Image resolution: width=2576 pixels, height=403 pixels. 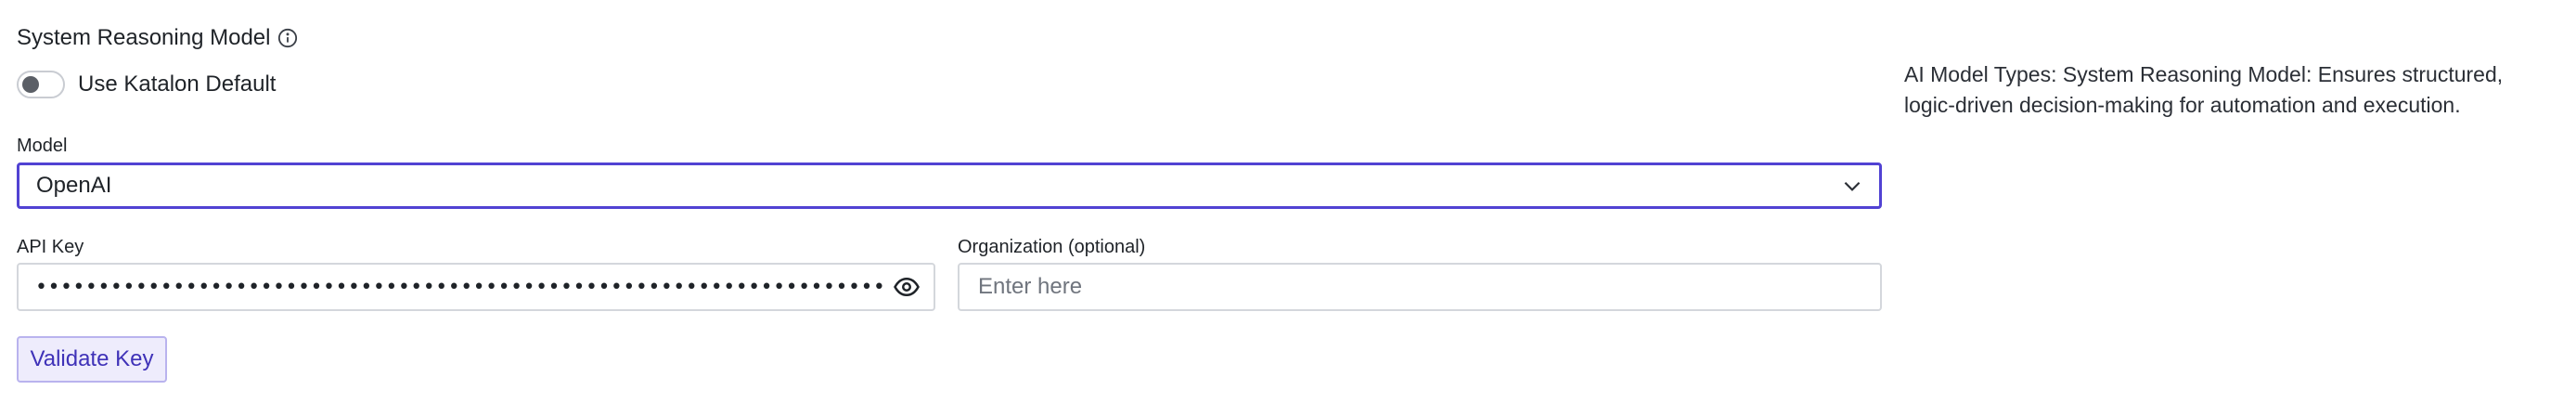 What do you see at coordinates (144, 37) in the screenshot?
I see `section-title: System Reasoning Model` at bounding box center [144, 37].